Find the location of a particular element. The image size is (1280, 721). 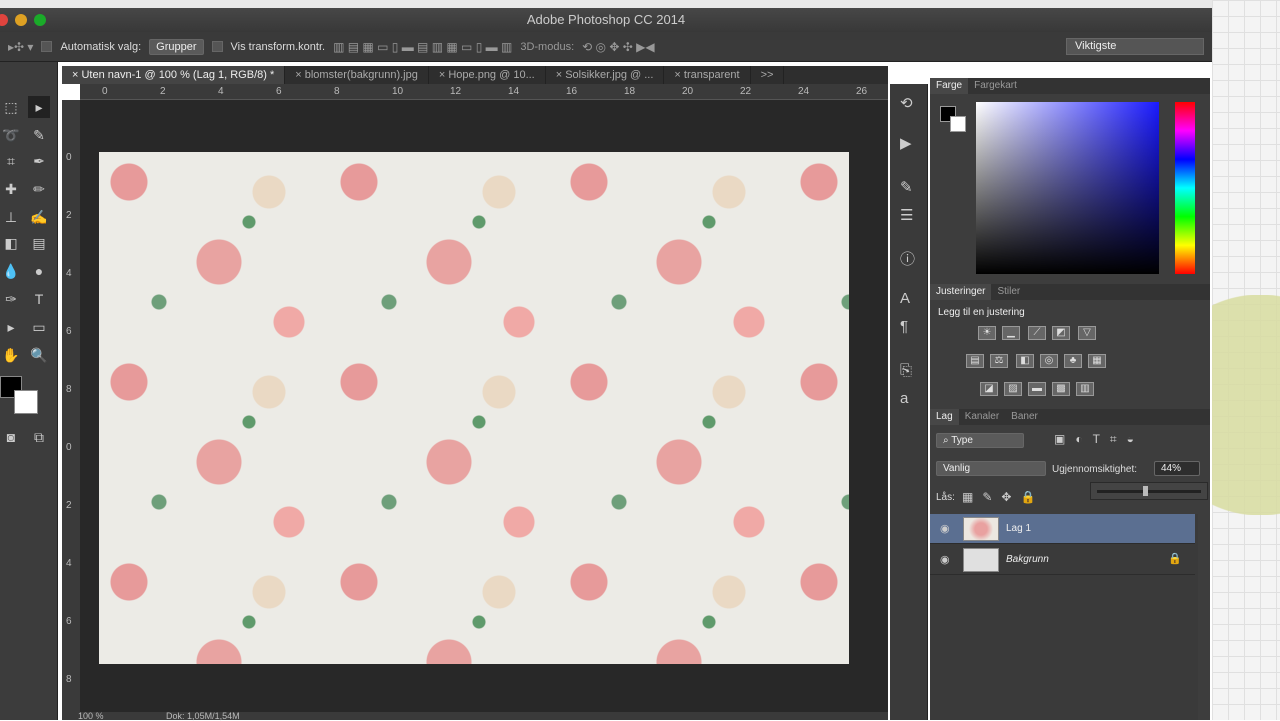

properties-icon: ☰ is located at coordinates (906, 215).